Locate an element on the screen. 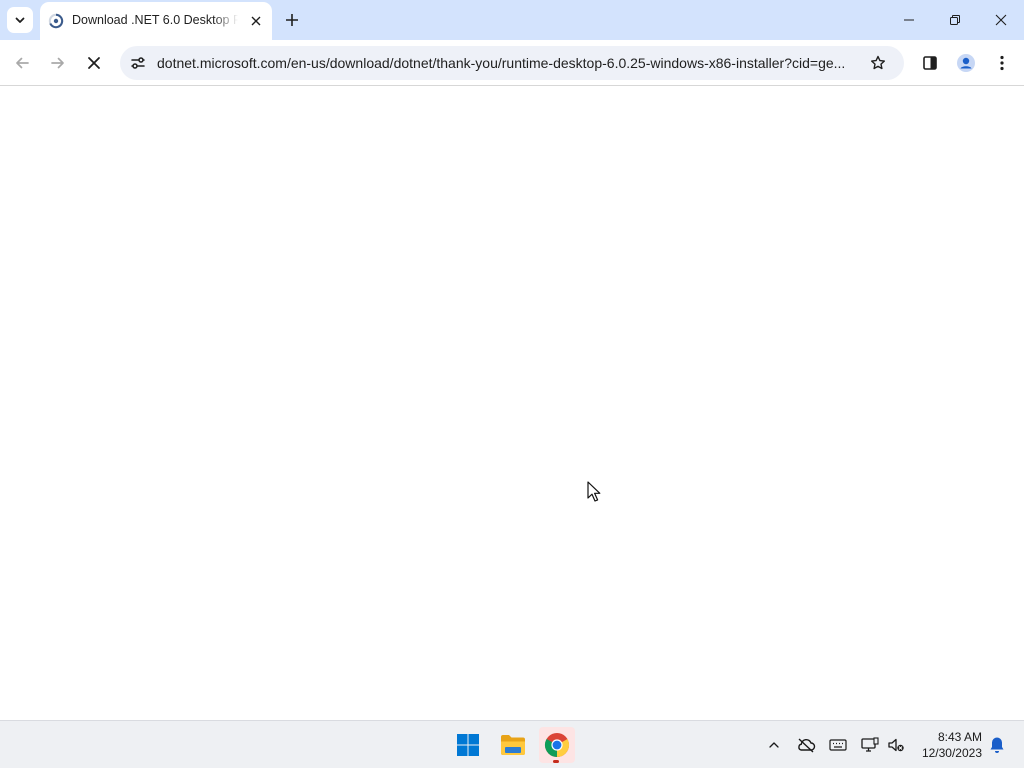 The width and height of the screenshot is (1024, 768). tab-search-button is located at coordinates (20, 20).